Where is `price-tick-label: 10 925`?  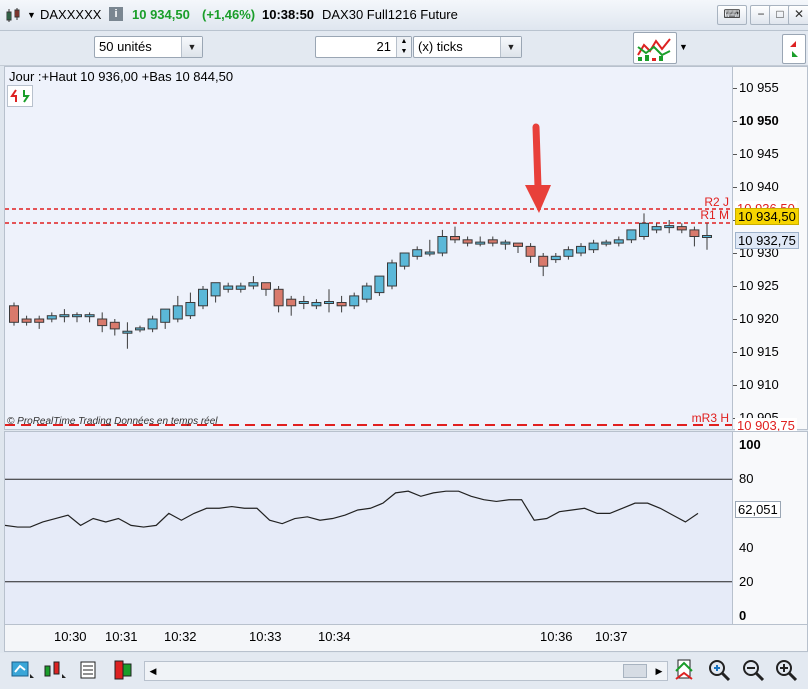
price-tick-label: 10 925 is located at coordinates (759, 285).